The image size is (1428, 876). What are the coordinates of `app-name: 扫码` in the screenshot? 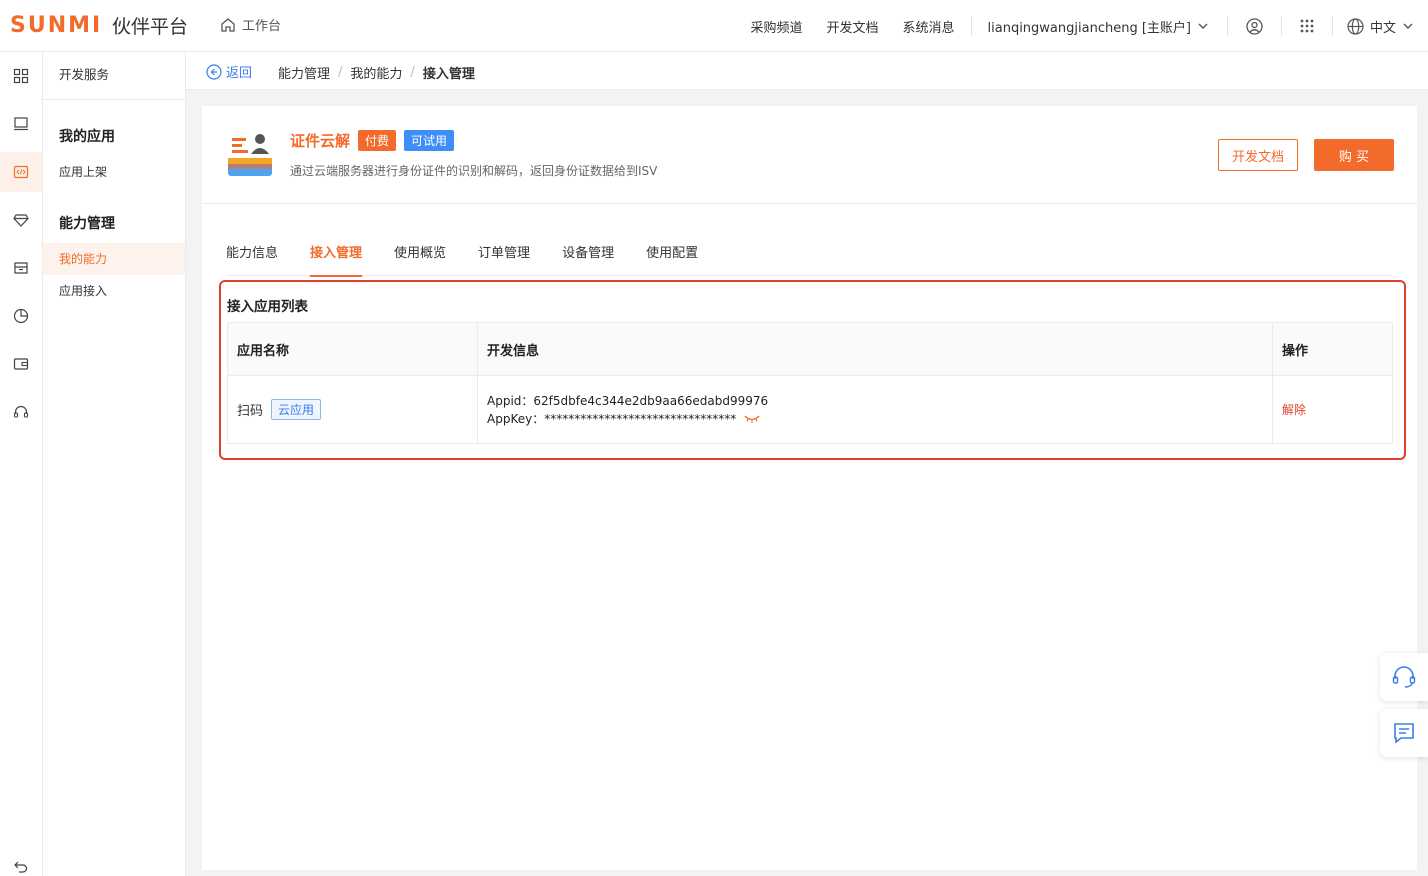 It's located at (250, 411).